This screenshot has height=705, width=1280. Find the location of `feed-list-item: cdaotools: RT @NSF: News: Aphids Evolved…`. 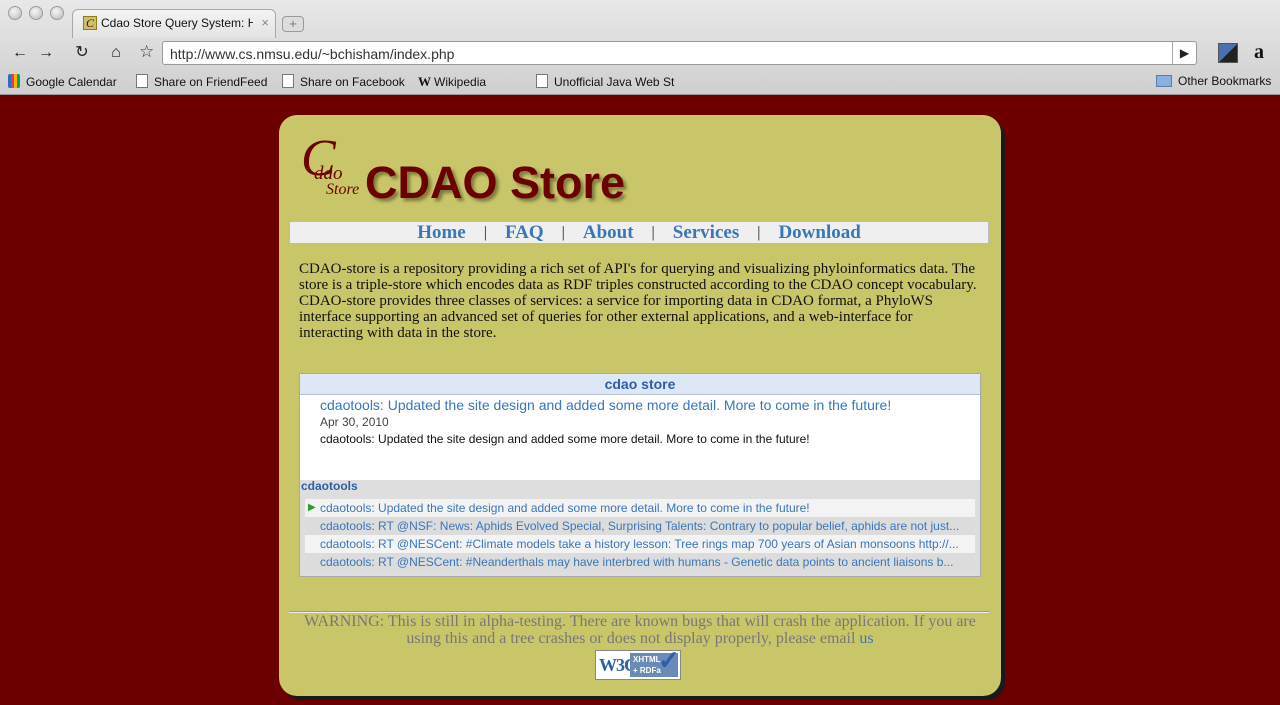

feed-list-item: cdaotools: RT @NSF: News: Aphids Evolved… is located at coordinates (640, 526).